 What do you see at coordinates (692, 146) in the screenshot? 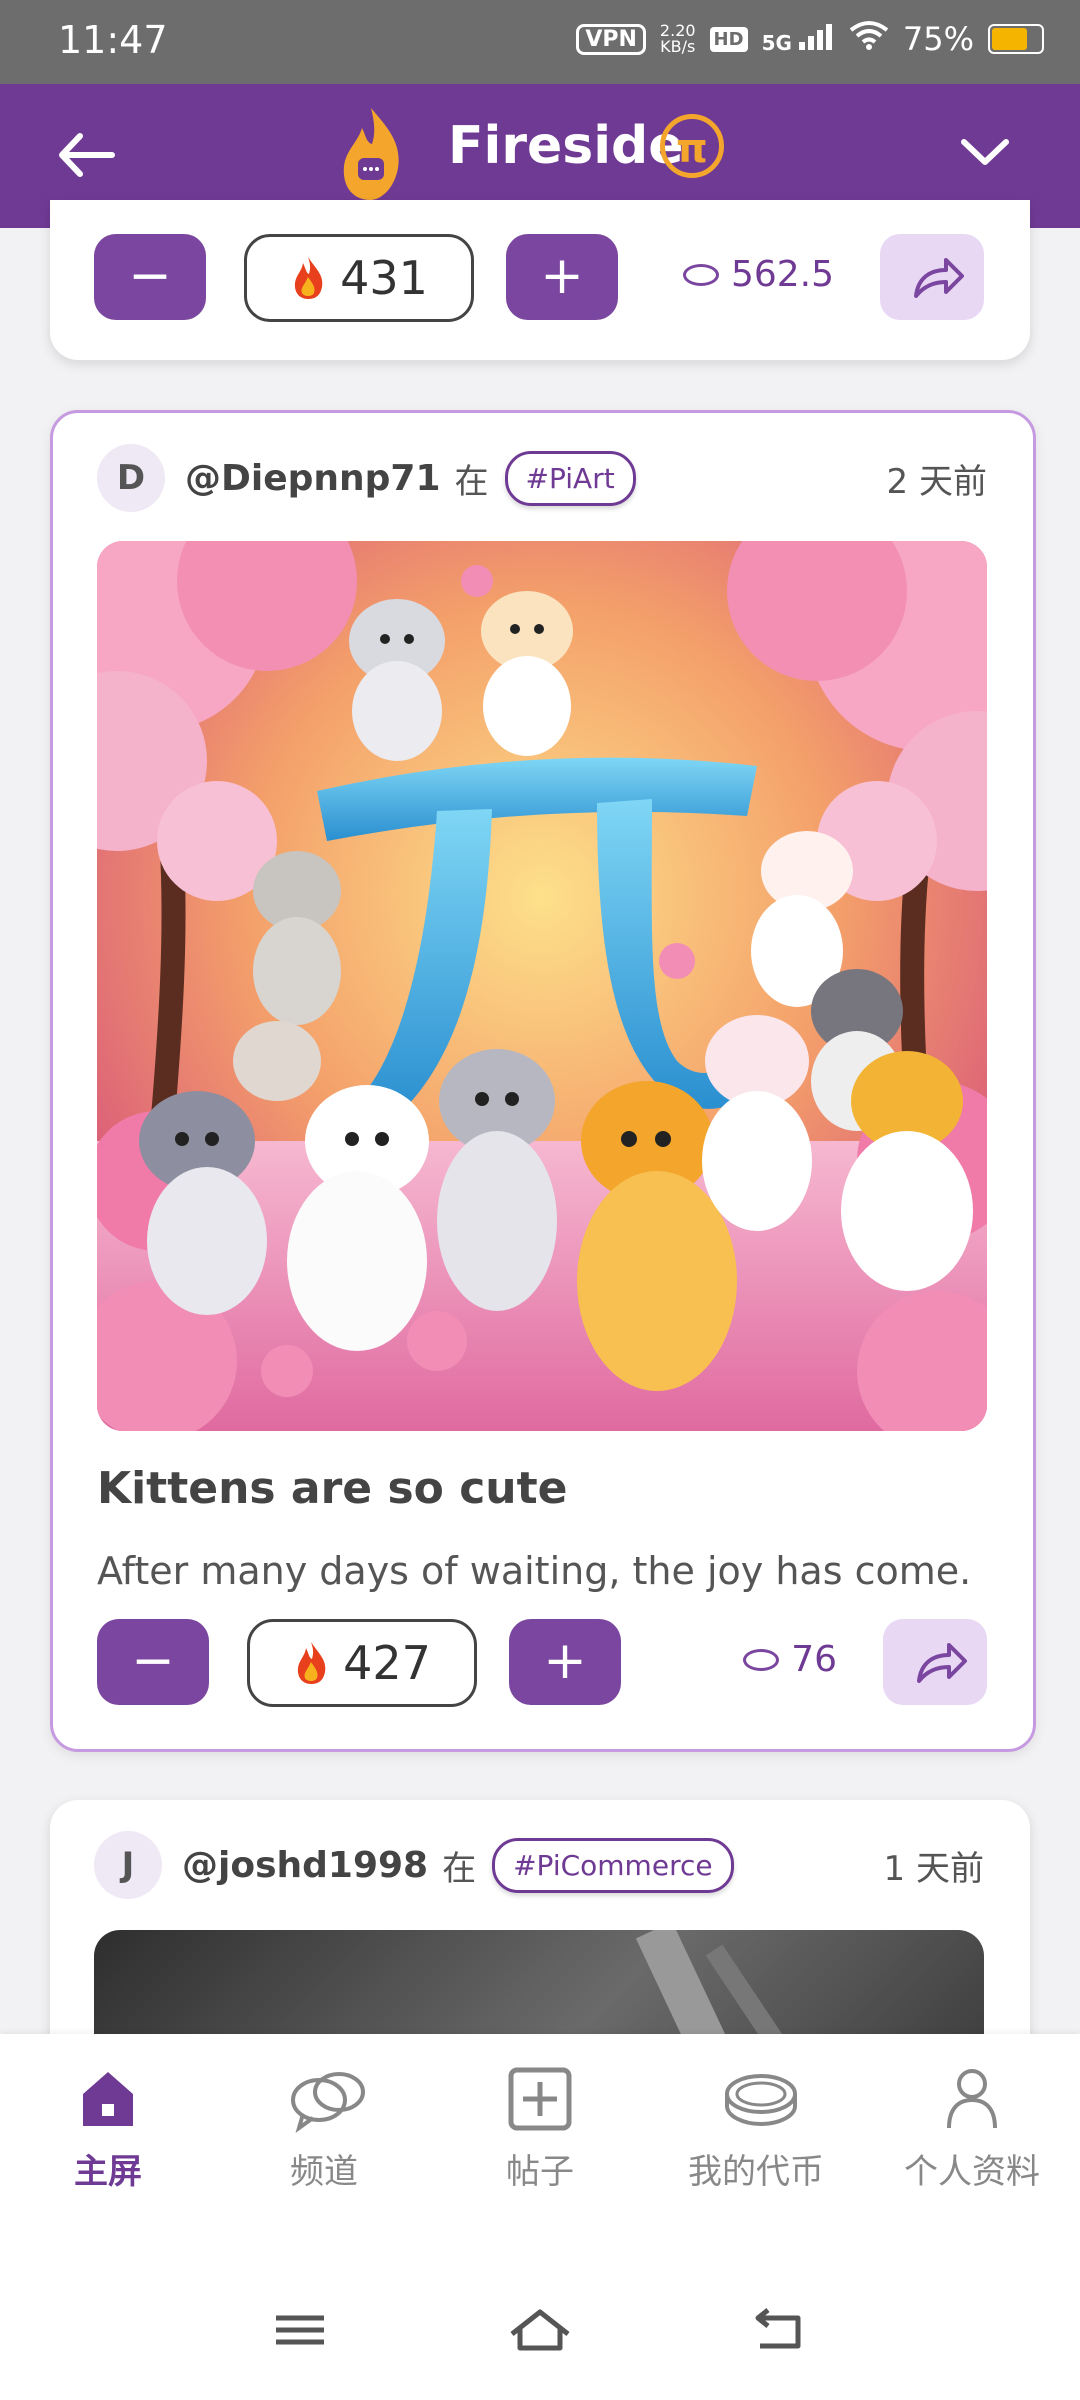
I see `pi-coin-icon: π` at bounding box center [692, 146].